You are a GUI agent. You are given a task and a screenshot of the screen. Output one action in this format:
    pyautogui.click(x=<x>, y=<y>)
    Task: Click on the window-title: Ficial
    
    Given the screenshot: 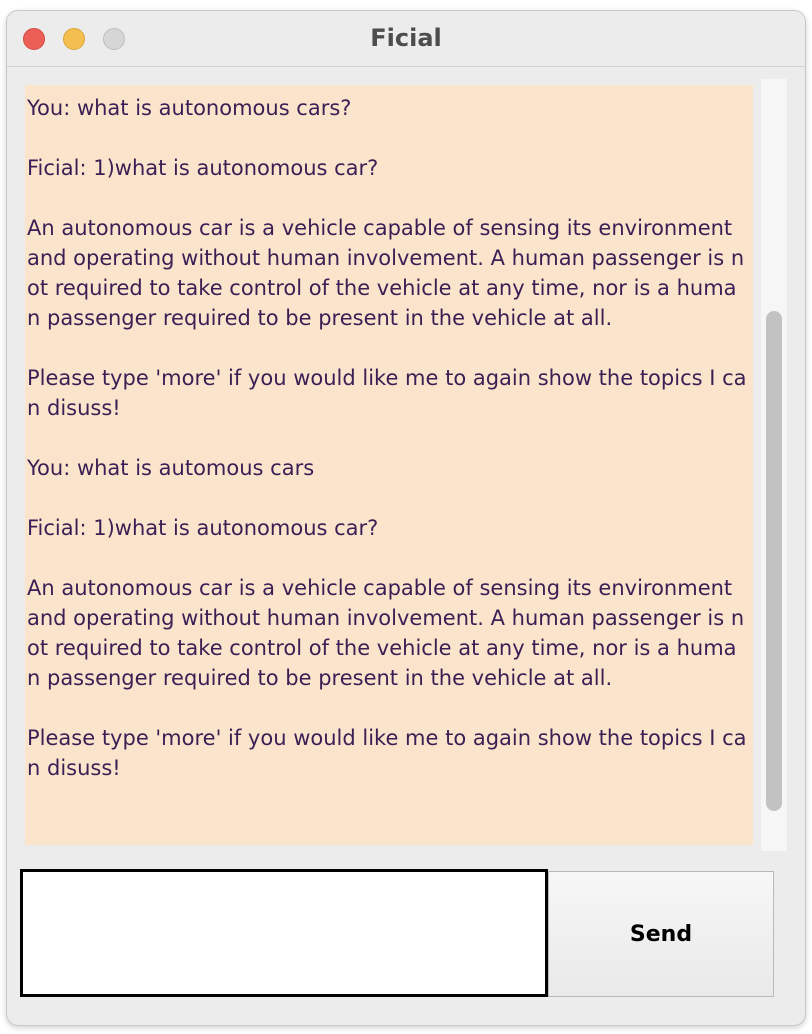 What is the action you would take?
    pyautogui.click(x=406, y=38)
    